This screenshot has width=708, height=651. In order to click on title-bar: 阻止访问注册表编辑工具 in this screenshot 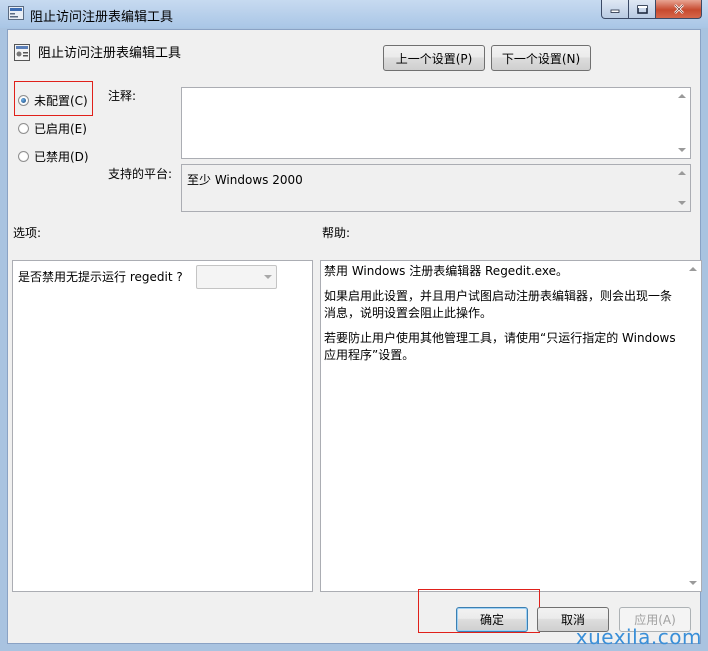, I will do `click(354, 14)`.